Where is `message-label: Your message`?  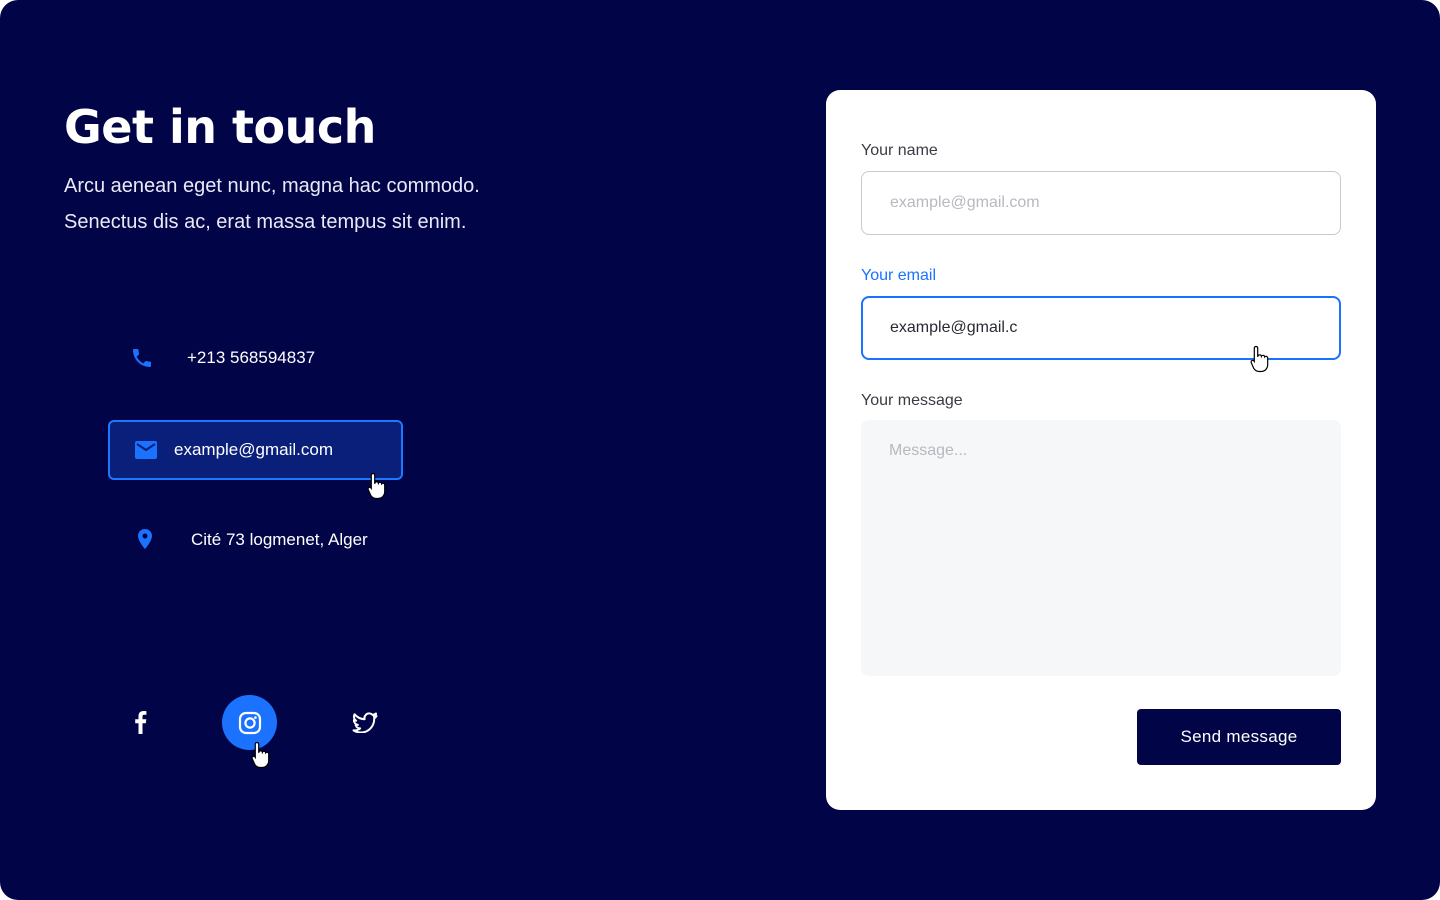
message-label: Your message is located at coordinates (912, 400).